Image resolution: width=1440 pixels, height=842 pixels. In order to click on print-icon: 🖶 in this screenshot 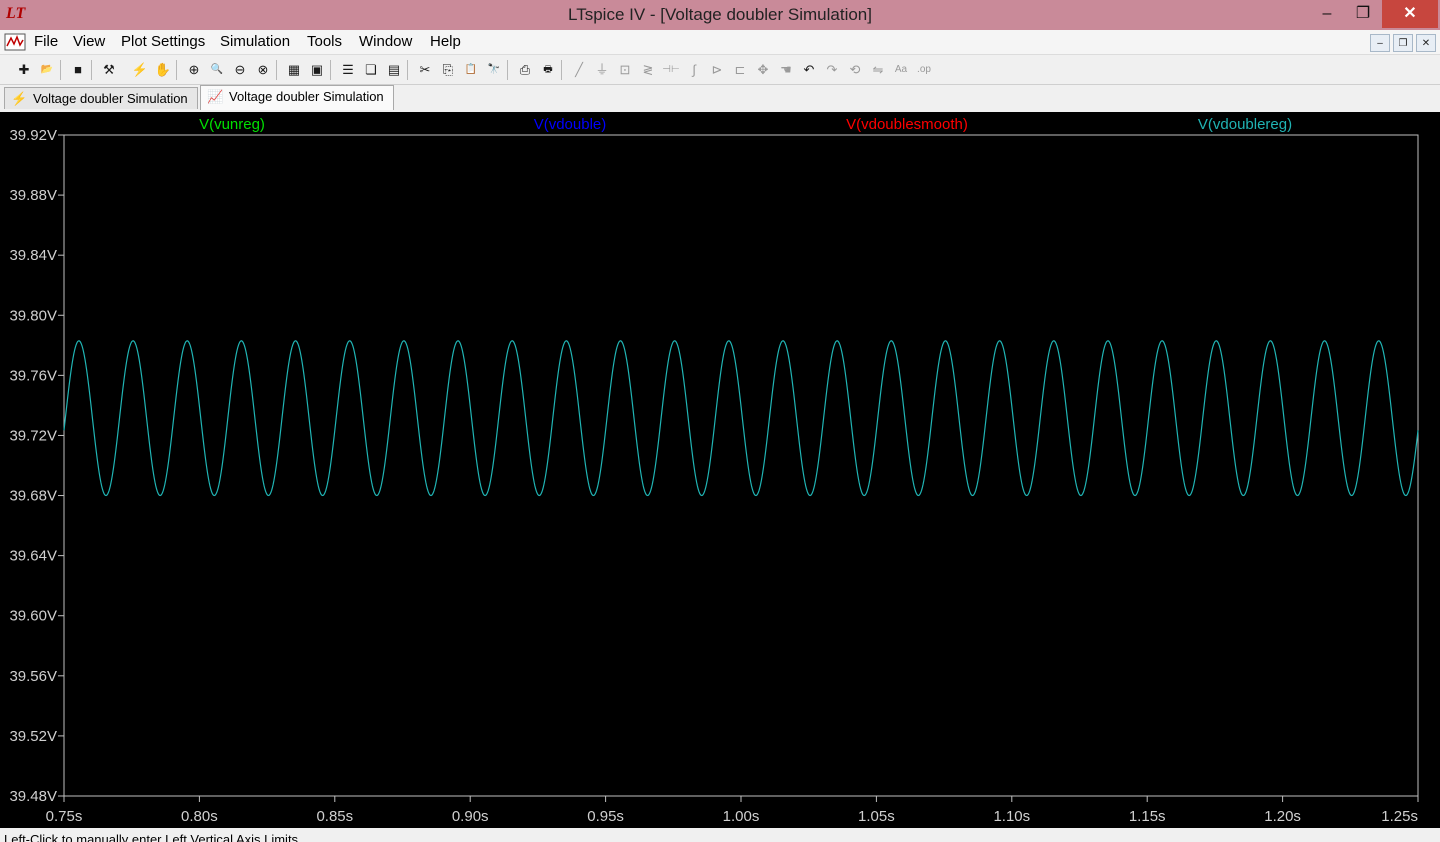, I will do `click(548, 70)`.